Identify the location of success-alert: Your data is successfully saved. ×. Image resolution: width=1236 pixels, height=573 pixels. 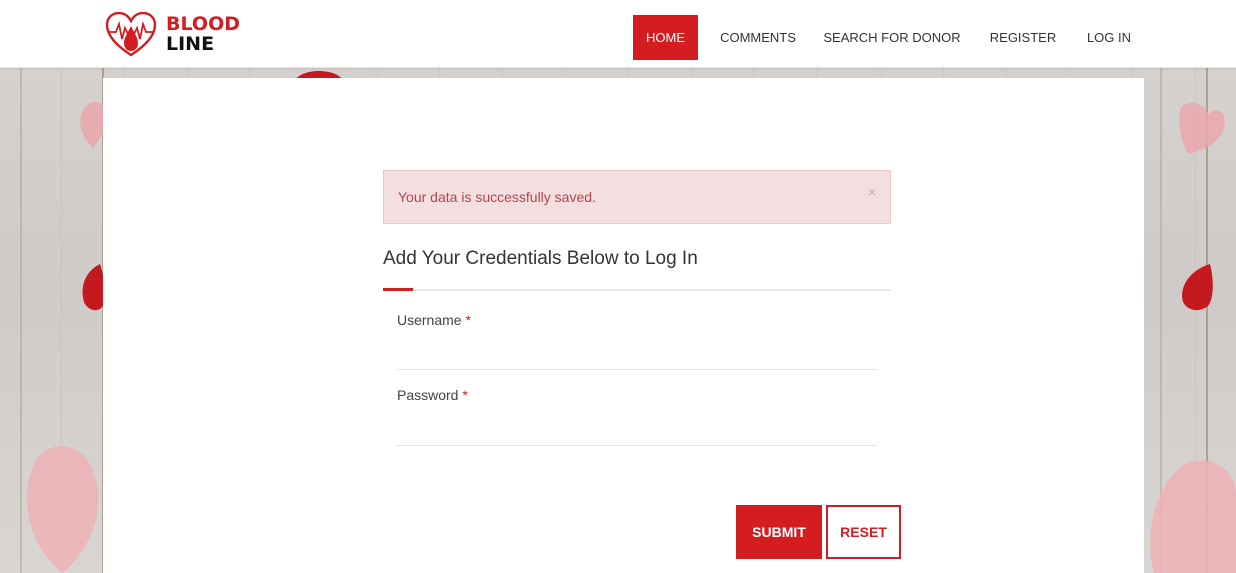
(637, 197).